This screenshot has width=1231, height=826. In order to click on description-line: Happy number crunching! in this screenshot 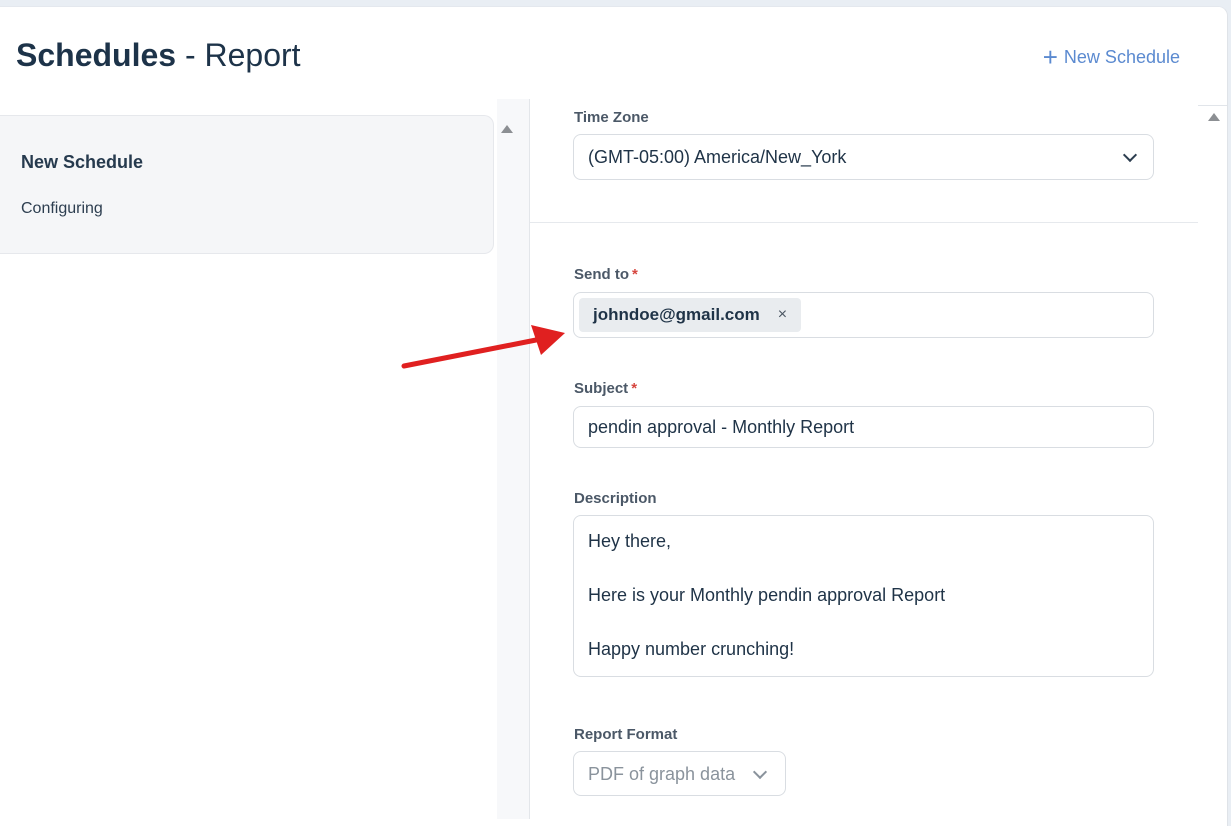, I will do `click(691, 649)`.